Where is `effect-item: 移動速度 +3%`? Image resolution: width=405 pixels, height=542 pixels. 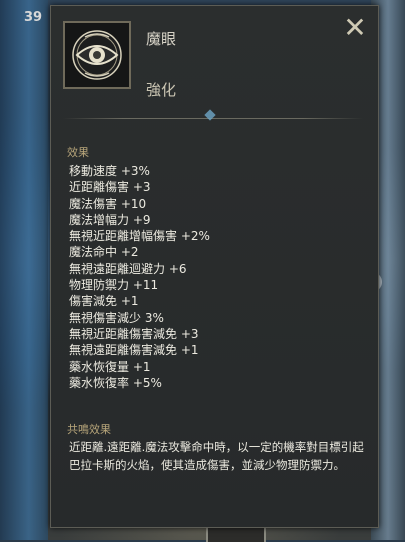
effect-item: 移動速度 +3% is located at coordinates (109, 171).